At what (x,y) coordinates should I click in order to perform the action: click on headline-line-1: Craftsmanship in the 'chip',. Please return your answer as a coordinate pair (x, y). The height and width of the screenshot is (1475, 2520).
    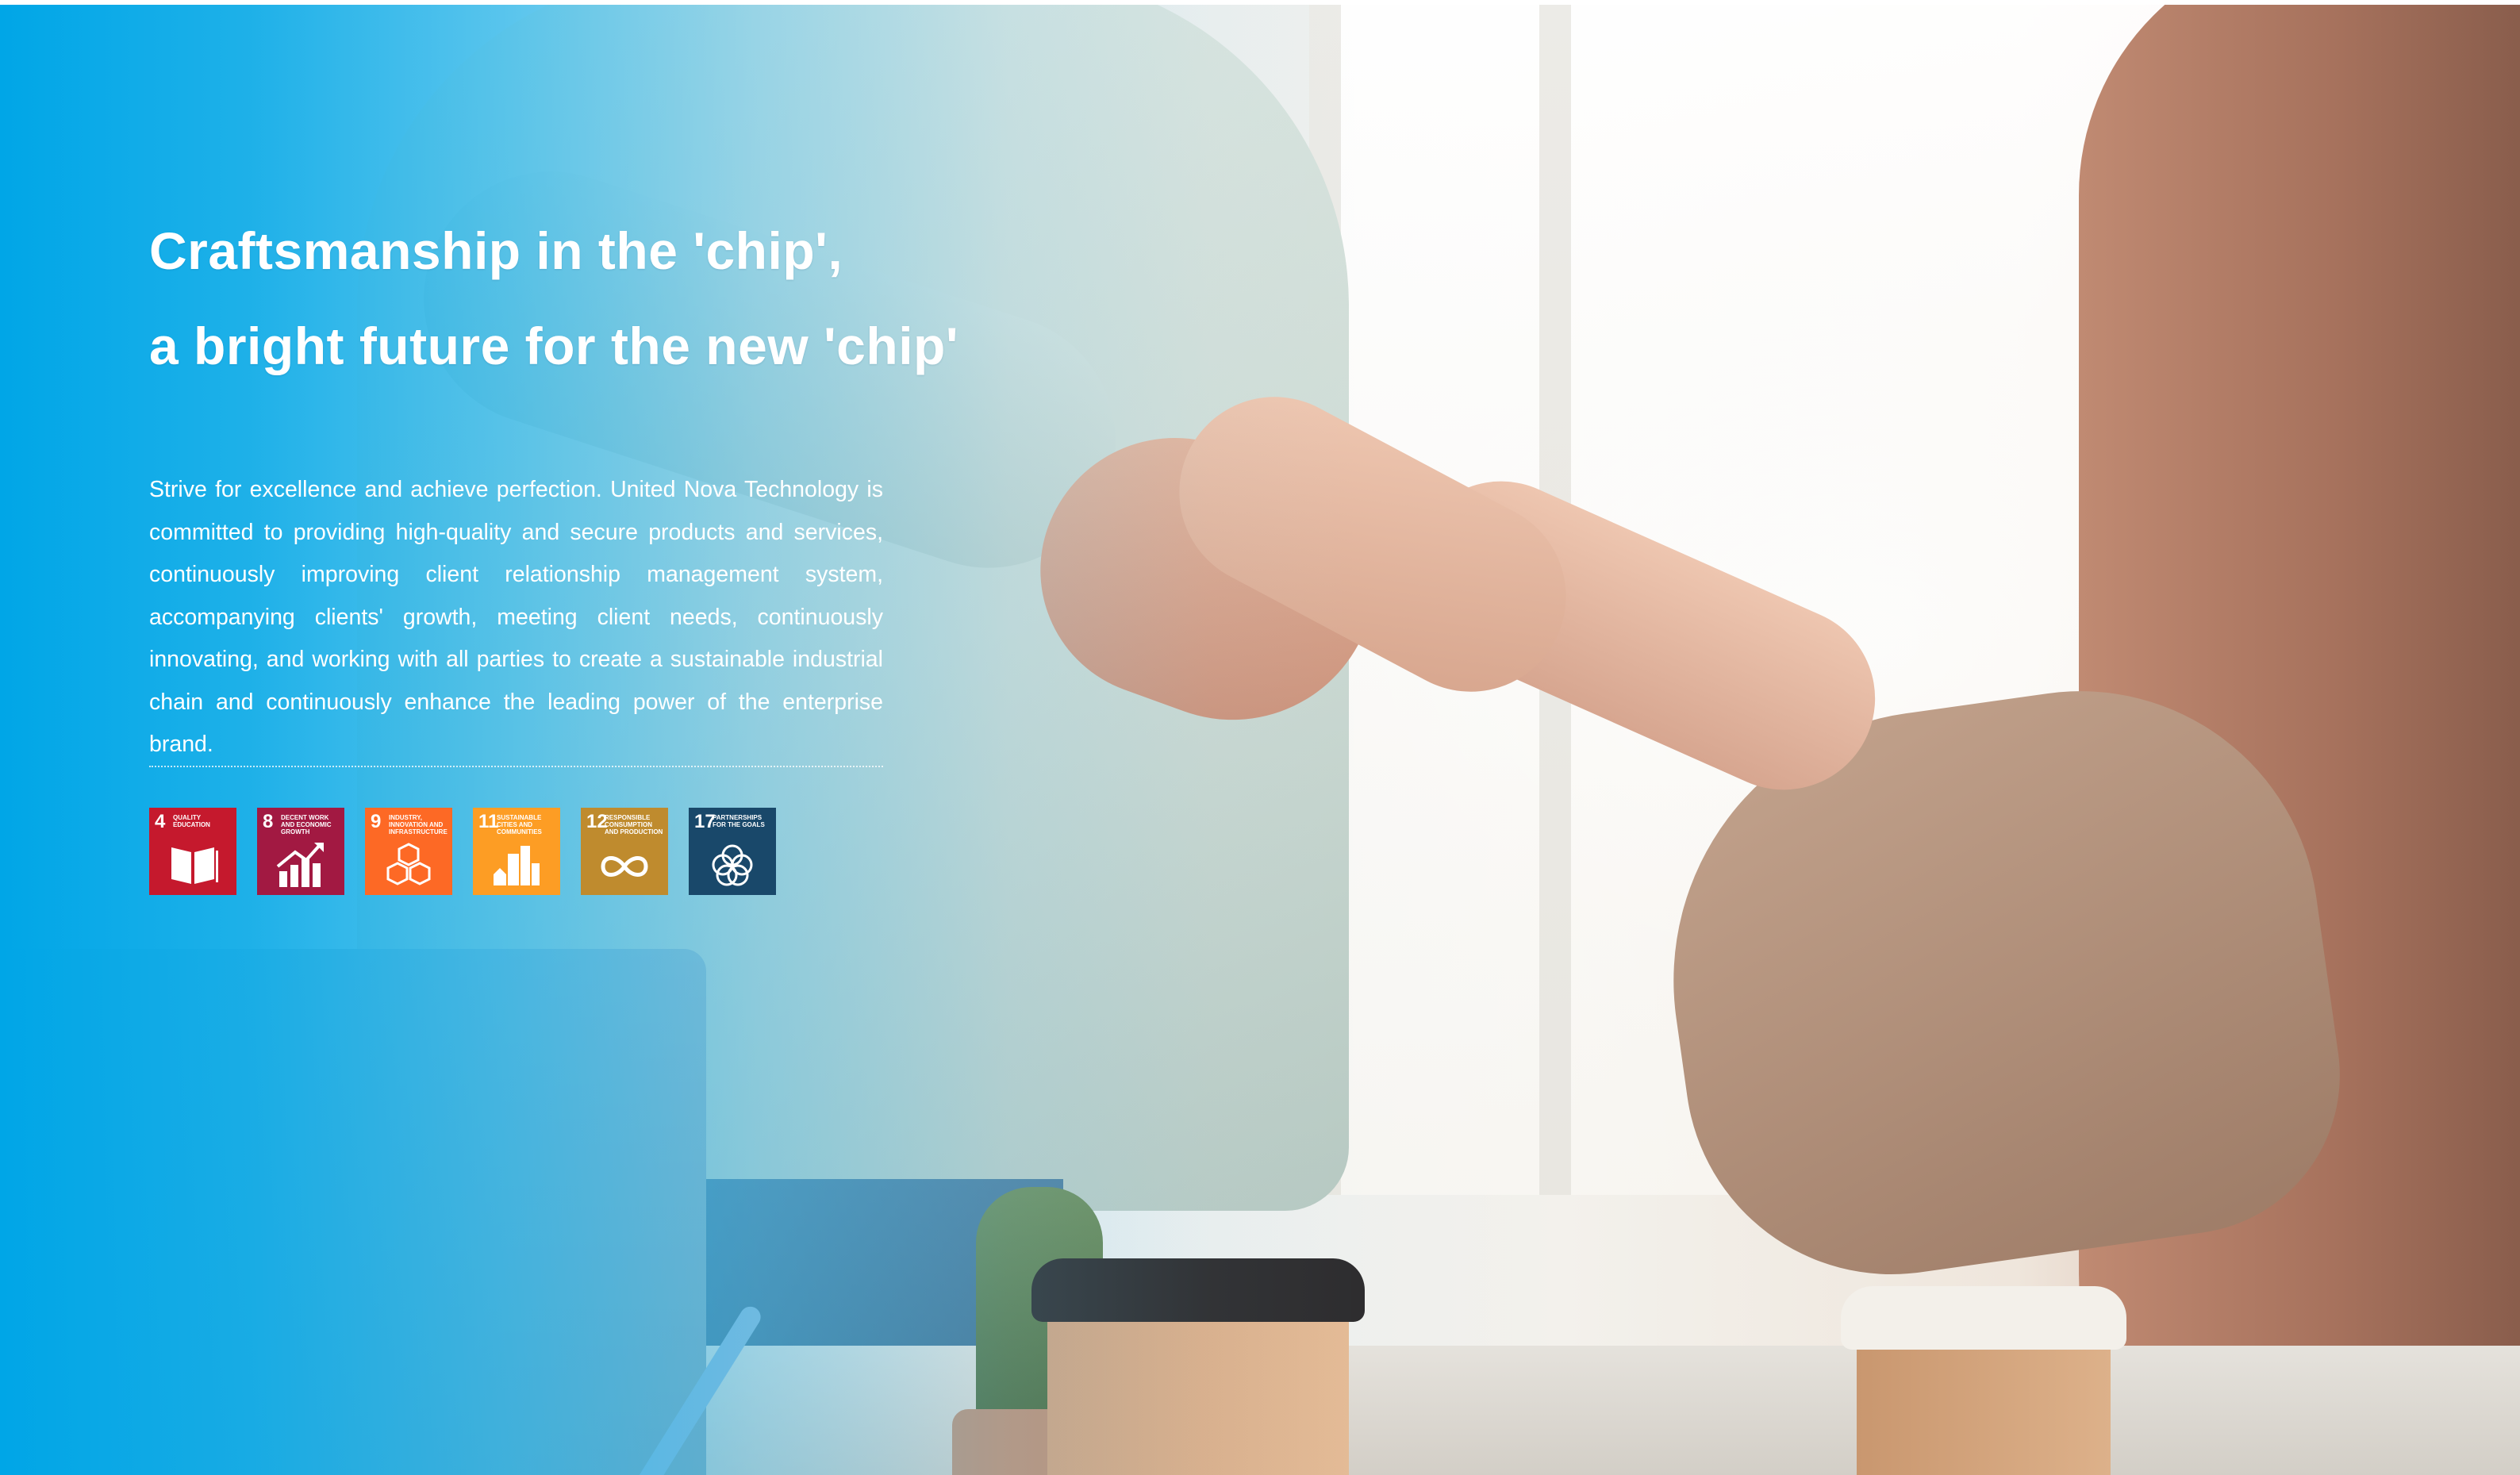
    Looking at the image, I should click on (496, 250).